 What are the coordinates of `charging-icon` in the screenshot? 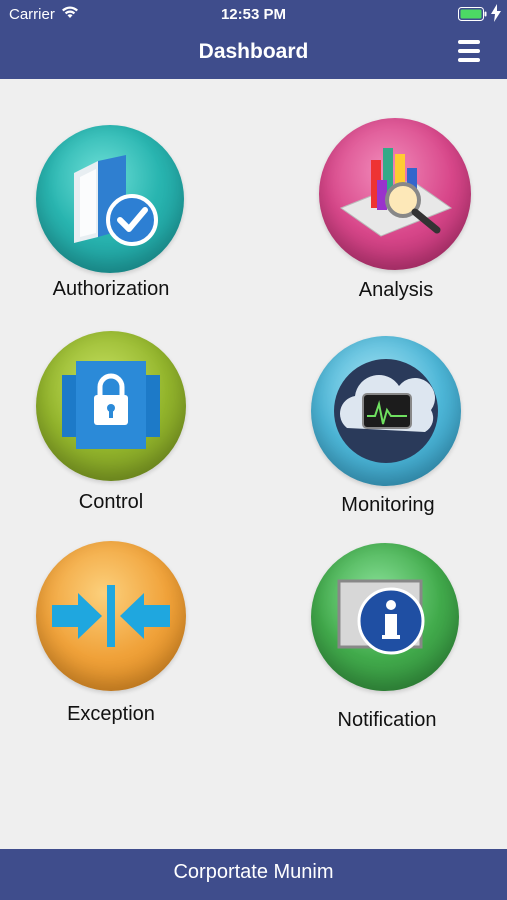 It's located at (496, 13).